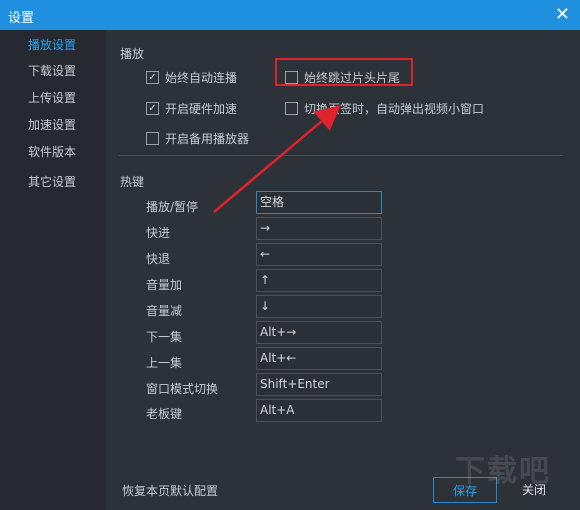 The width and height of the screenshot is (580, 510). I want to click on hotkey-label-window-mode: 窗口模式切换, so click(182, 389).